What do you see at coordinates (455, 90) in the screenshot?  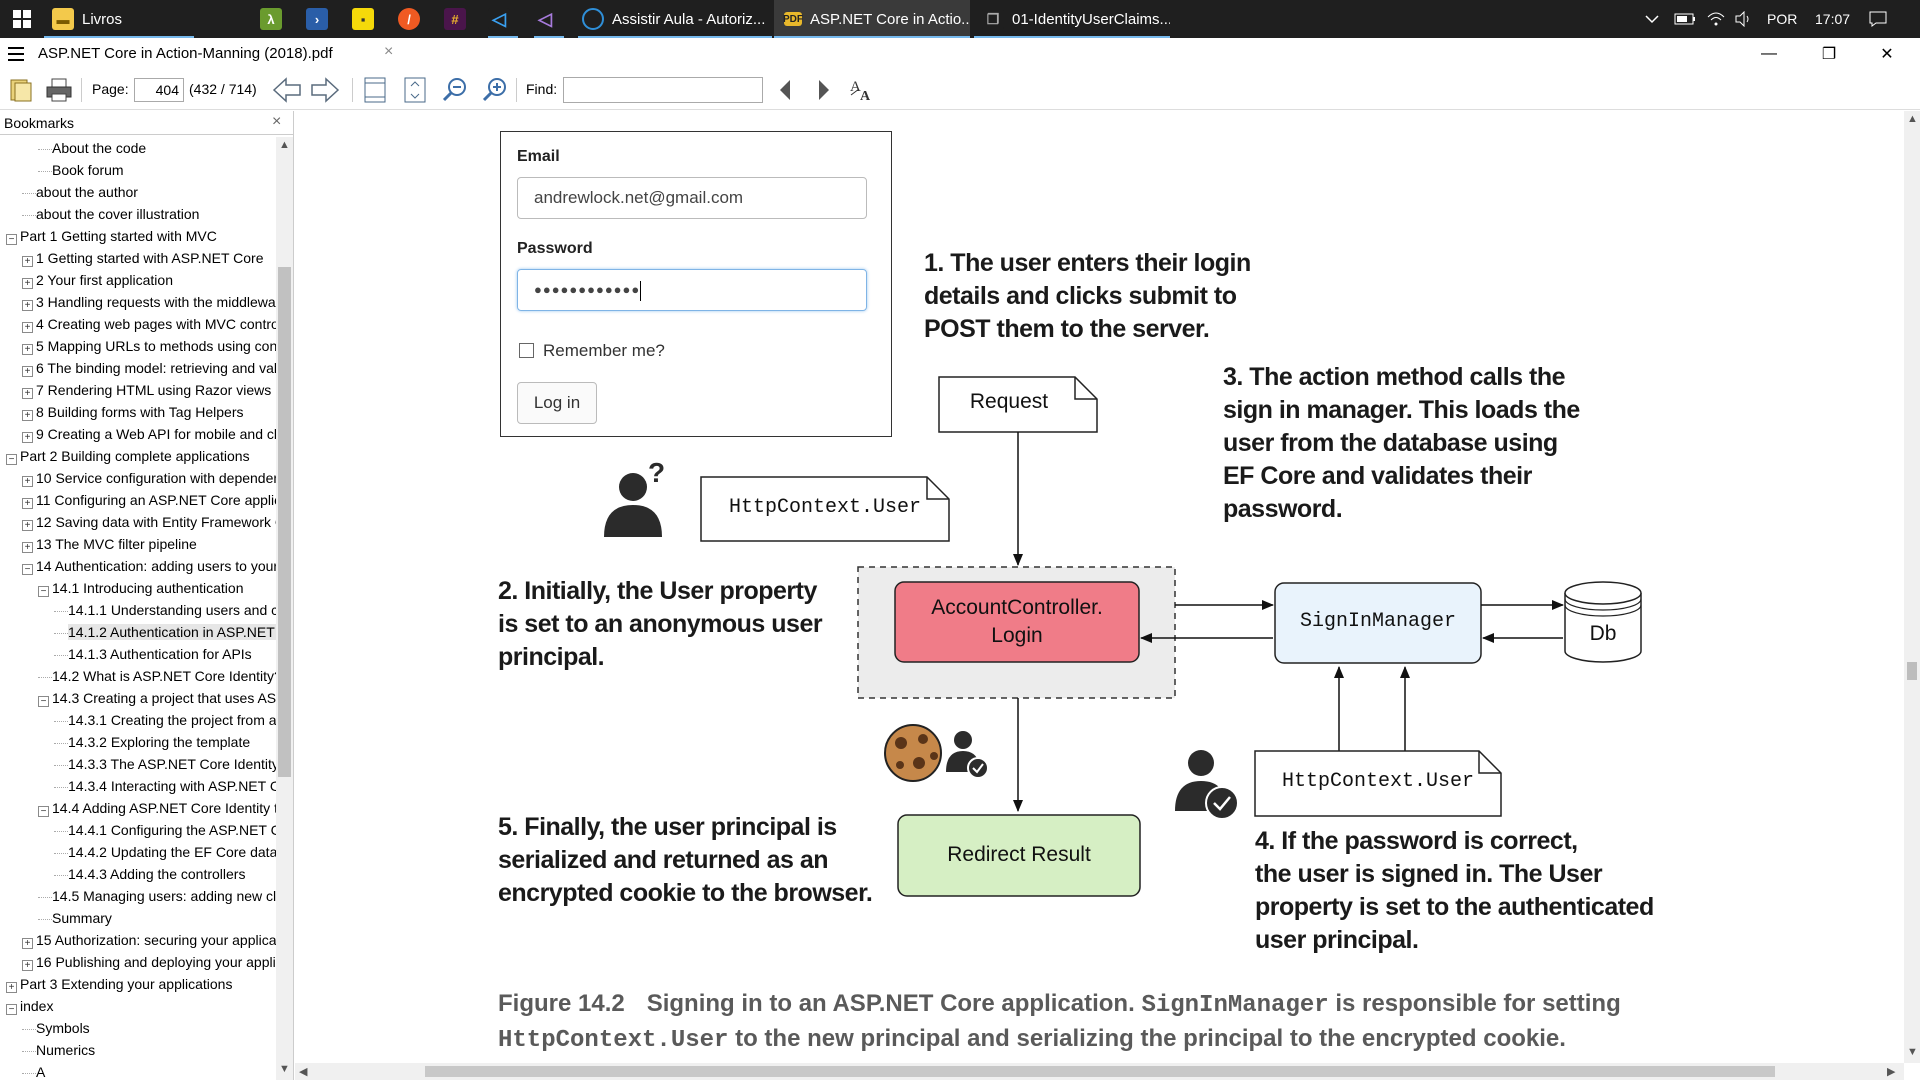 I see `zoom-out-icon` at bounding box center [455, 90].